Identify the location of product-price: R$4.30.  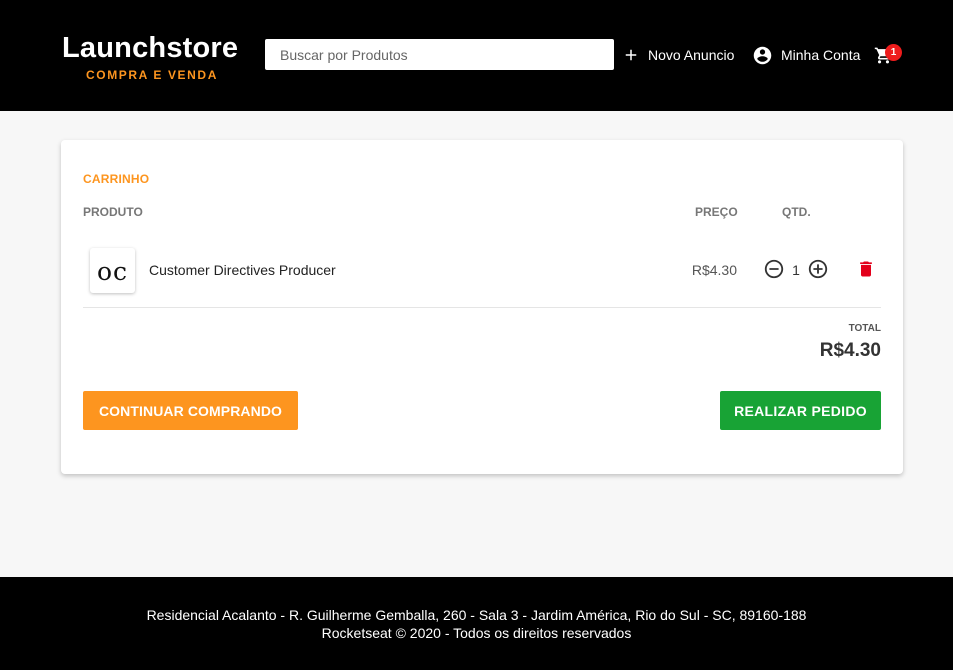
(714, 270).